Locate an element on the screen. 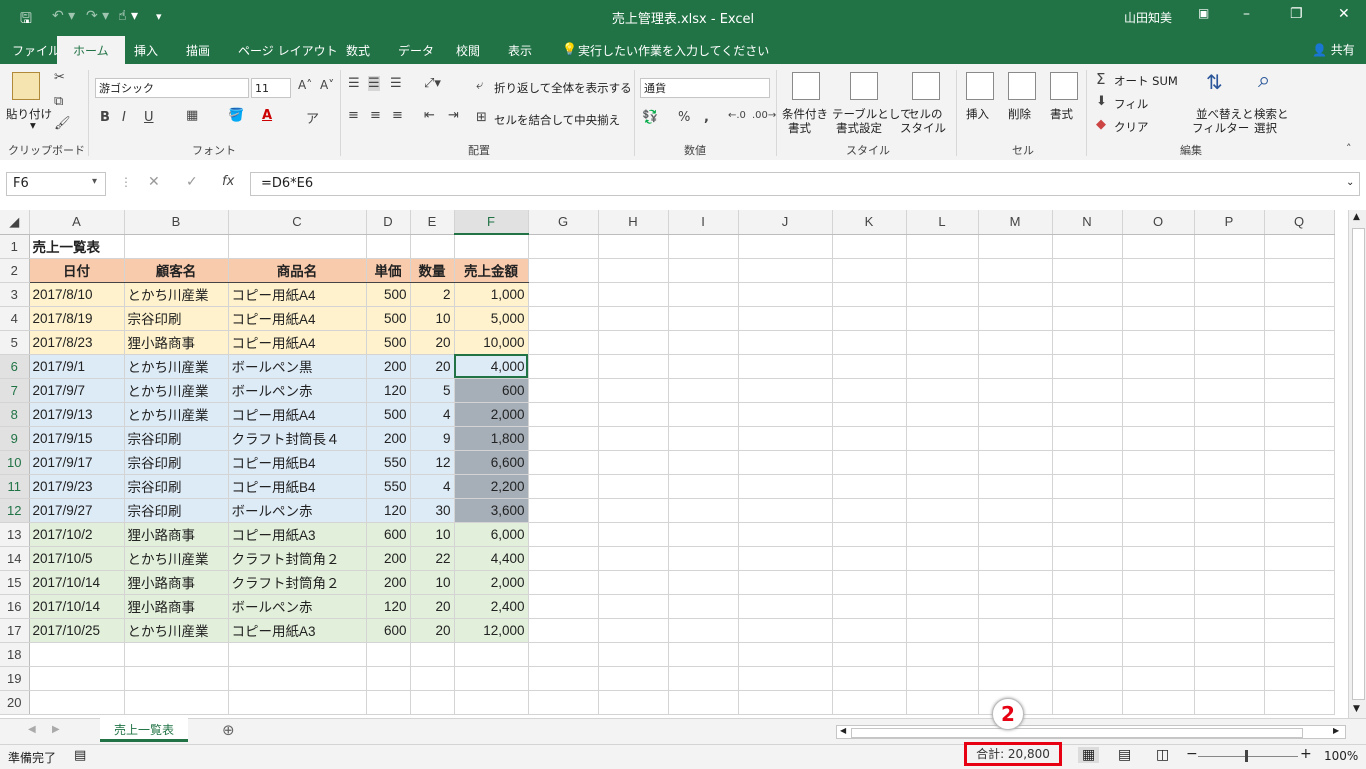  cell: 2017/9/15 is located at coordinates (77, 438).